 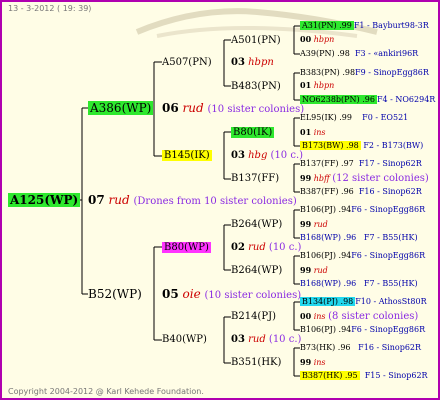 I want to click on g3-node-info: 99 hbff (12 sister colonies), so click(x=364, y=178).